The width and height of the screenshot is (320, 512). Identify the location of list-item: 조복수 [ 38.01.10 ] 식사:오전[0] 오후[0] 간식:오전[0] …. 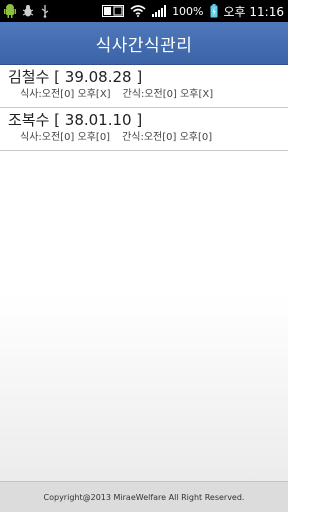
(144, 129).